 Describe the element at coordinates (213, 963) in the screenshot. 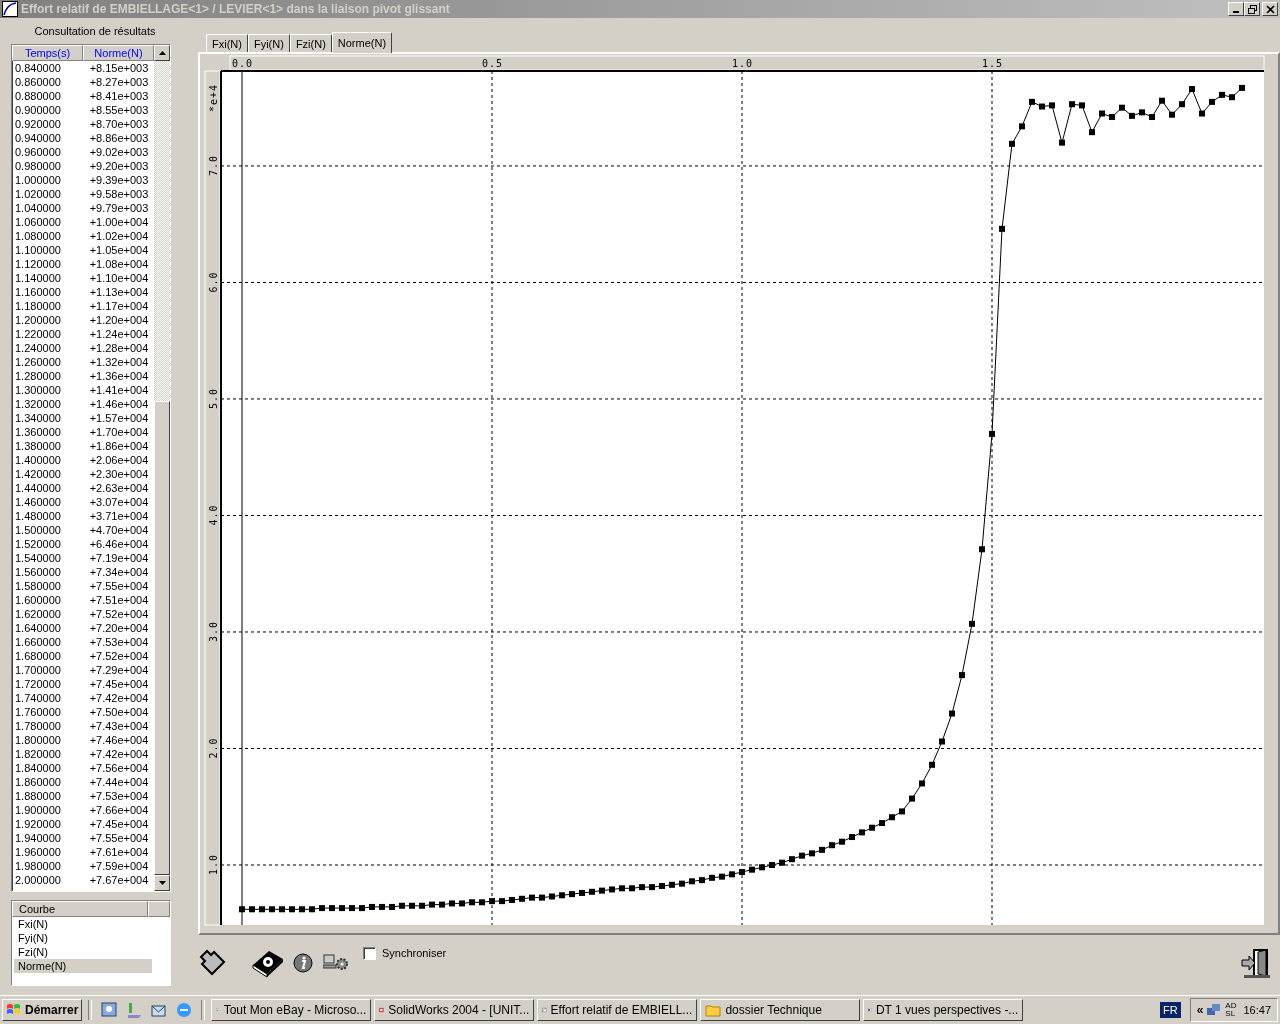

I see `arrow-icon` at that location.